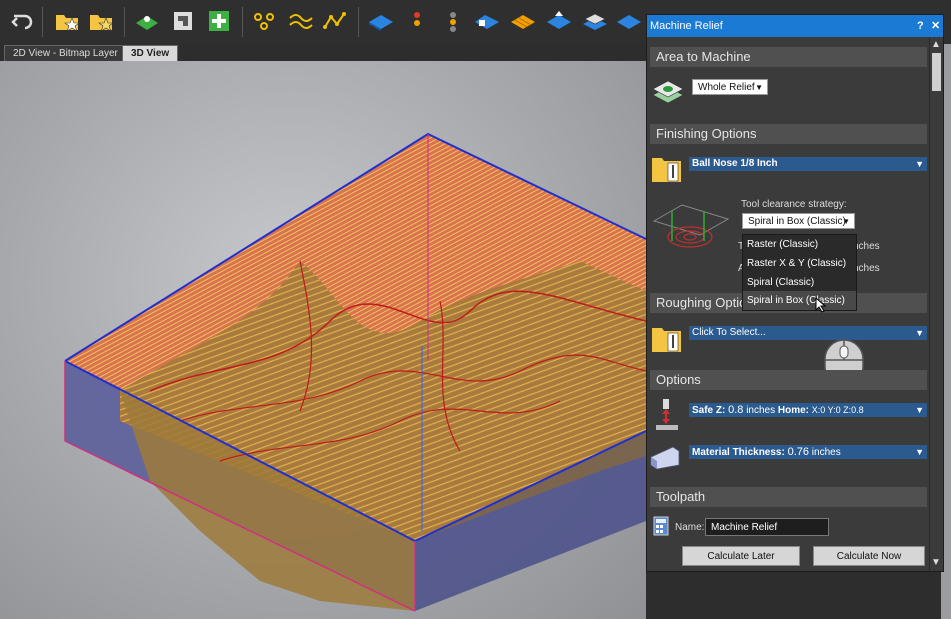 This screenshot has height=619, width=951. I want to click on strategy-diagram-icon, so click(692, 229).